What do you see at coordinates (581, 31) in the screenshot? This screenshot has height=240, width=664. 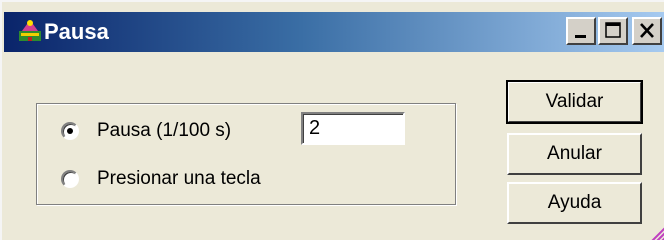 I see `minimize-button` at bounding box center [581, 31].